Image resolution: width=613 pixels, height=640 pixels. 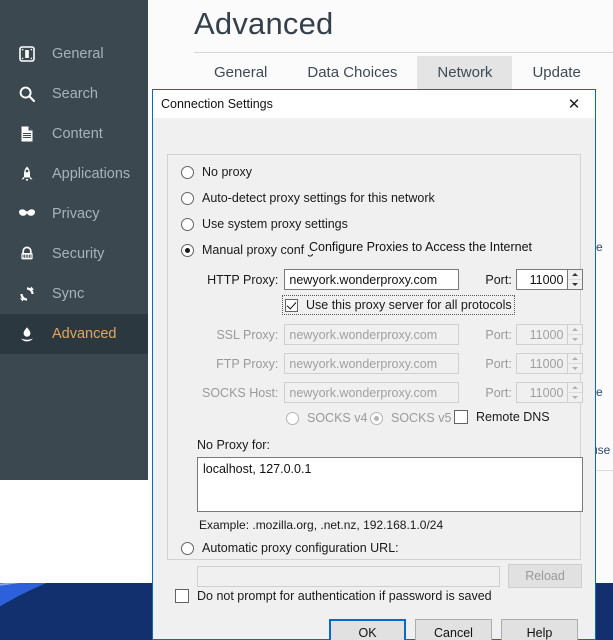 I want to click on radio-automatic-proxy-url-indicator, so click(x=187, y=548).